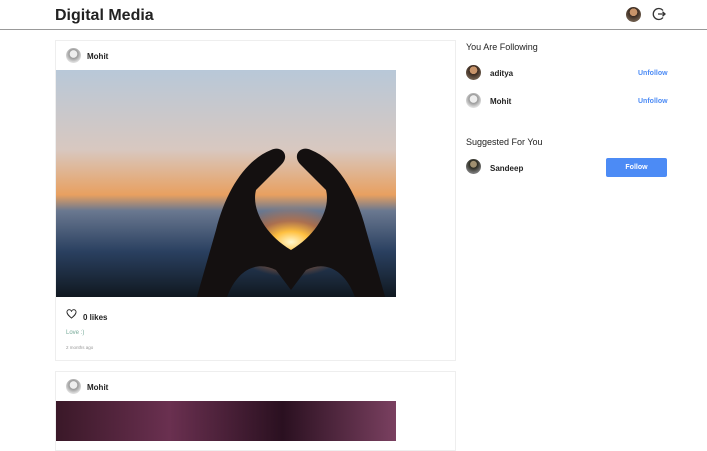  I want to click on post-time: 2 months ago, so click(80, 347).